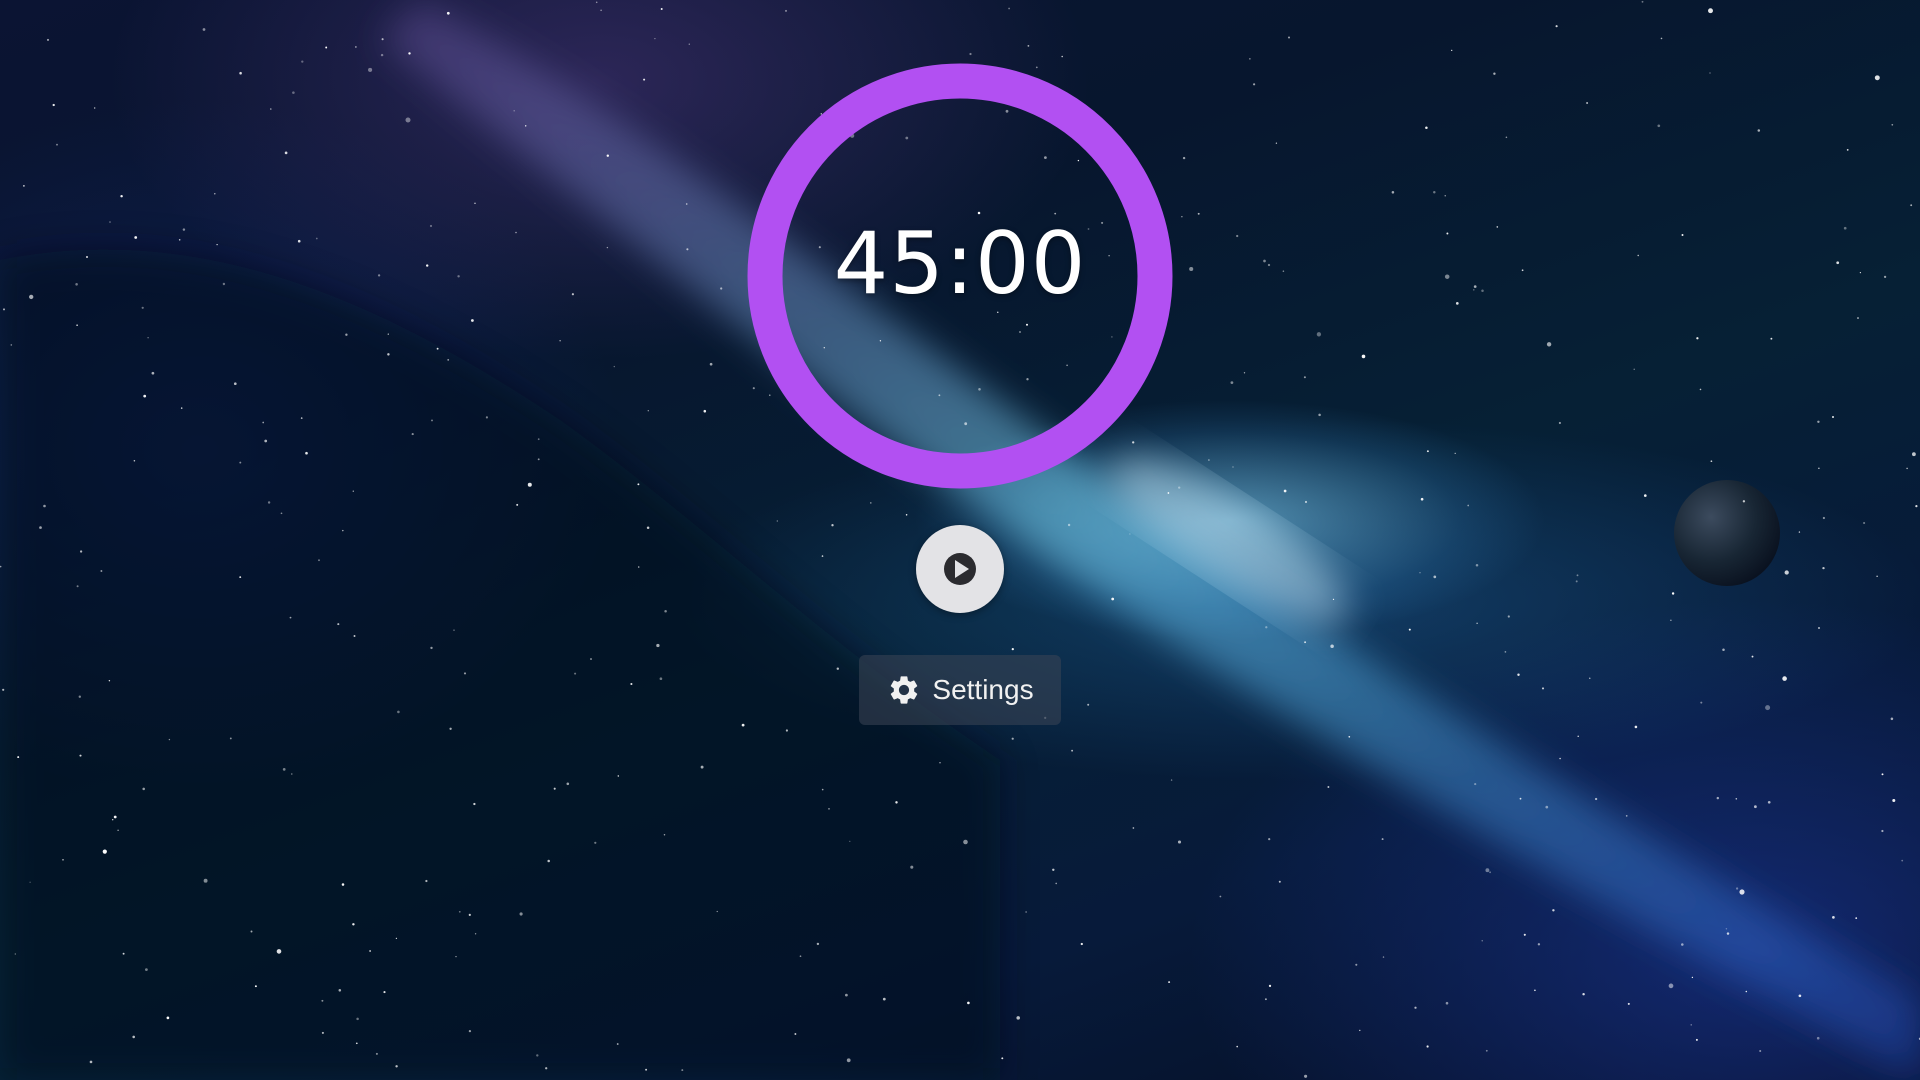  Describe the element at coordinates (904, 690) in the screenshot. I see `gear-icon` at that location.